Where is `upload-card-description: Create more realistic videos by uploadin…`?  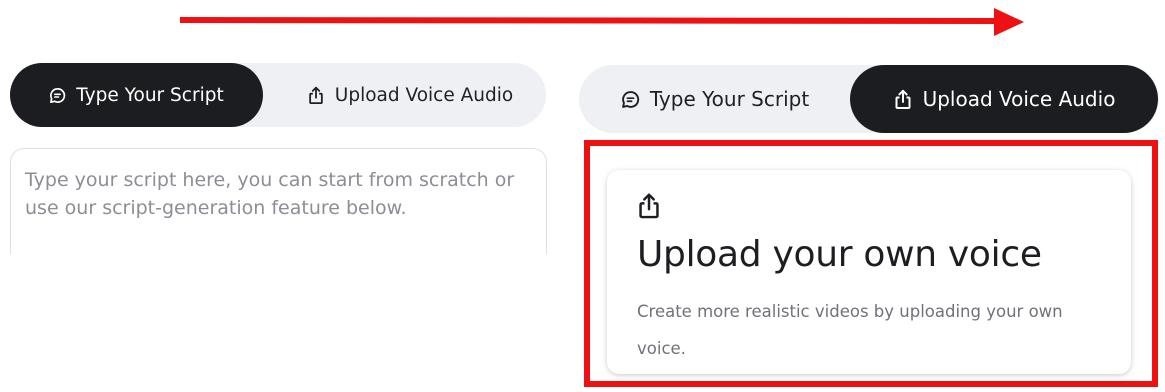
upload-card-description: Create more realistic videos by uploadin… is located at coordinates (850, 330).